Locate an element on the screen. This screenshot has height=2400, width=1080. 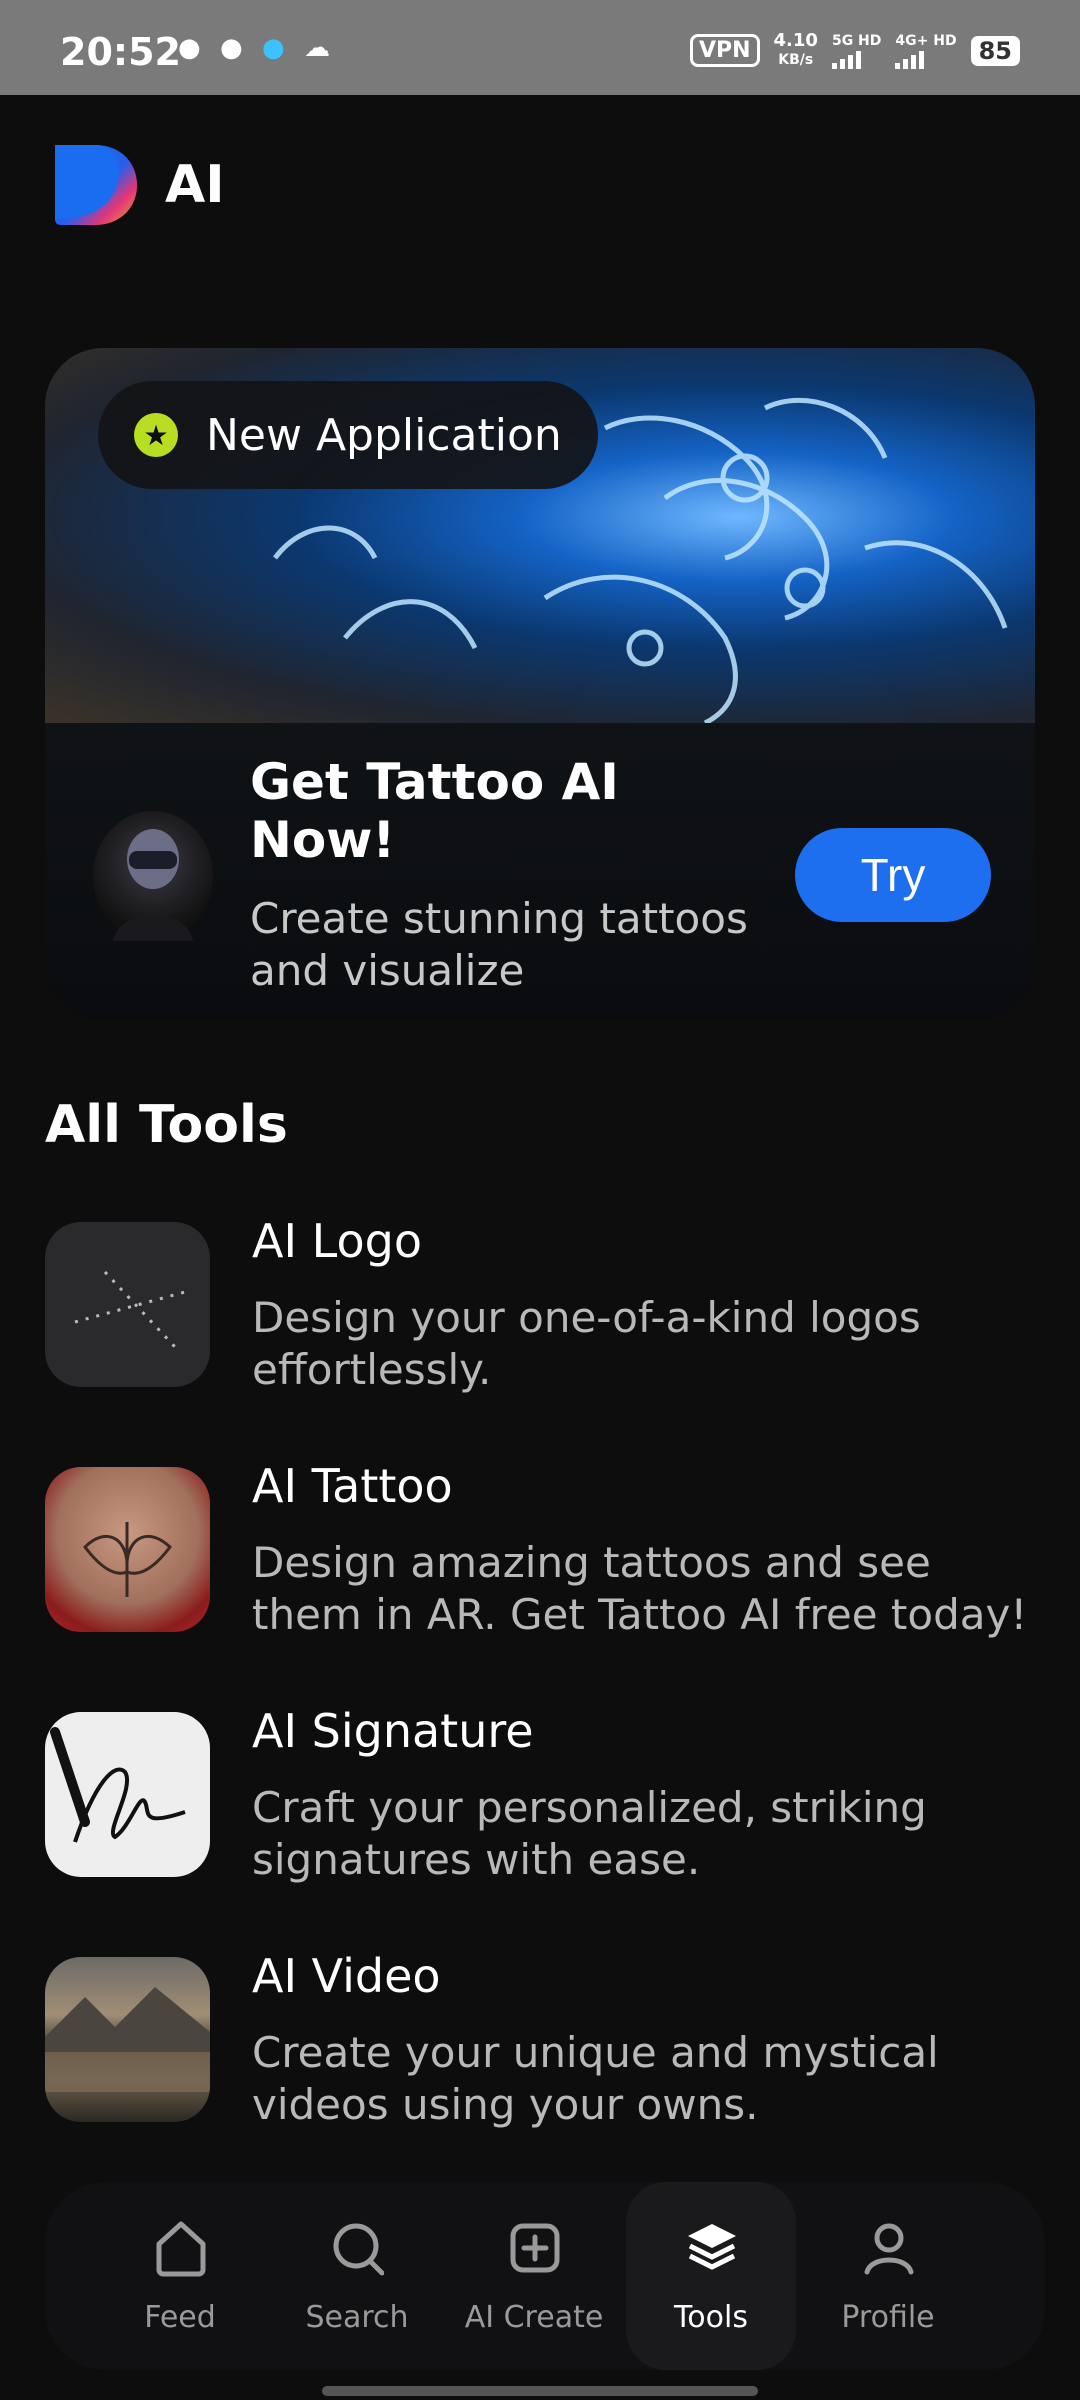
notification-icons: ● ● ● ☁ is located at coordinates (256, 48).